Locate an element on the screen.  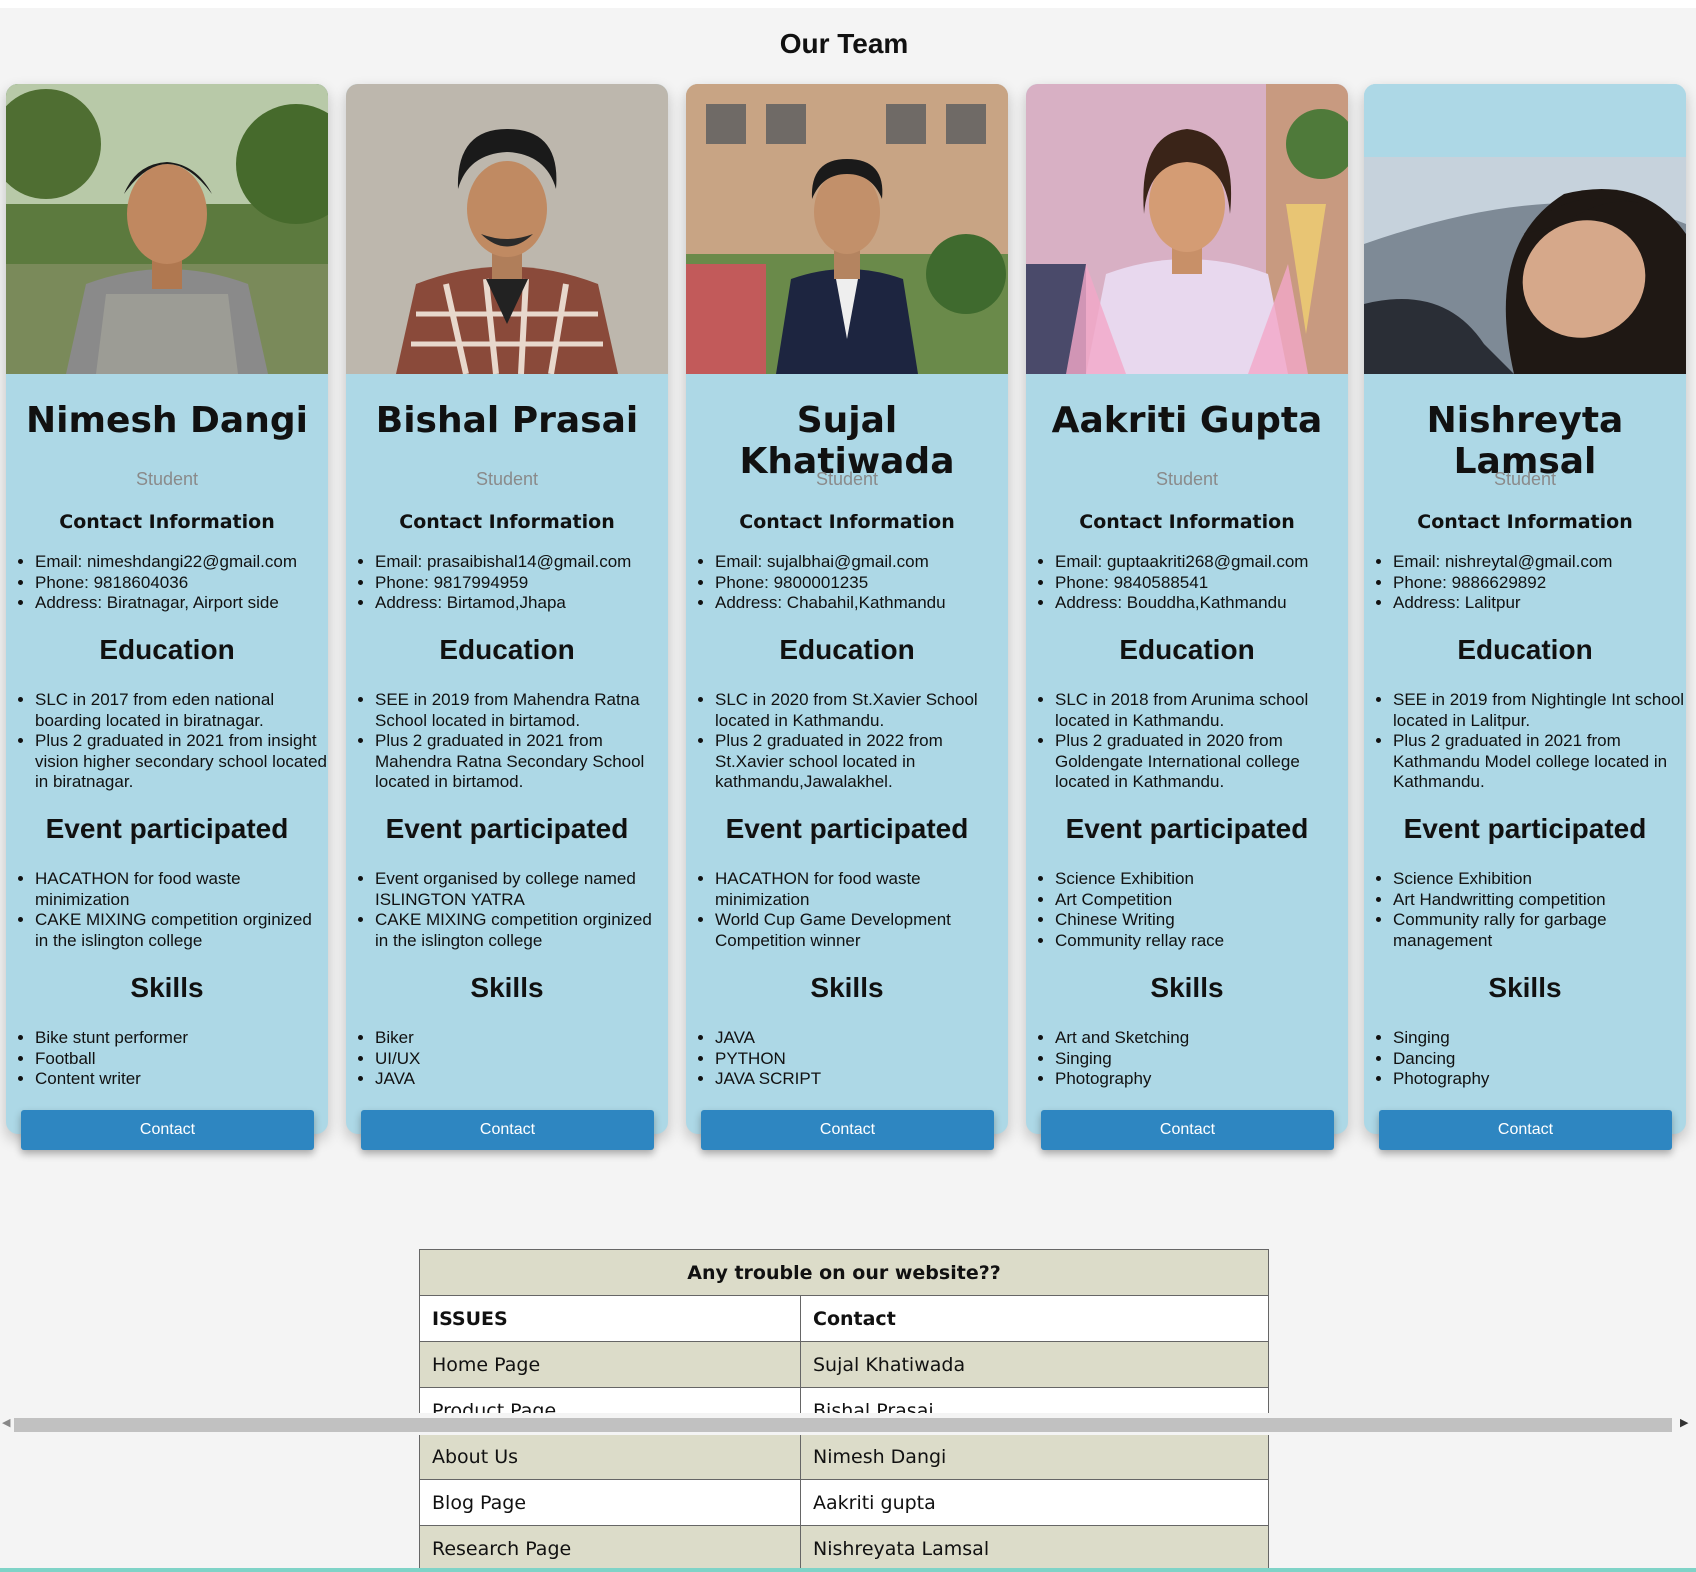
contact-address: Address: Biratnagar, Airport side is located at coordinates (181, 603).